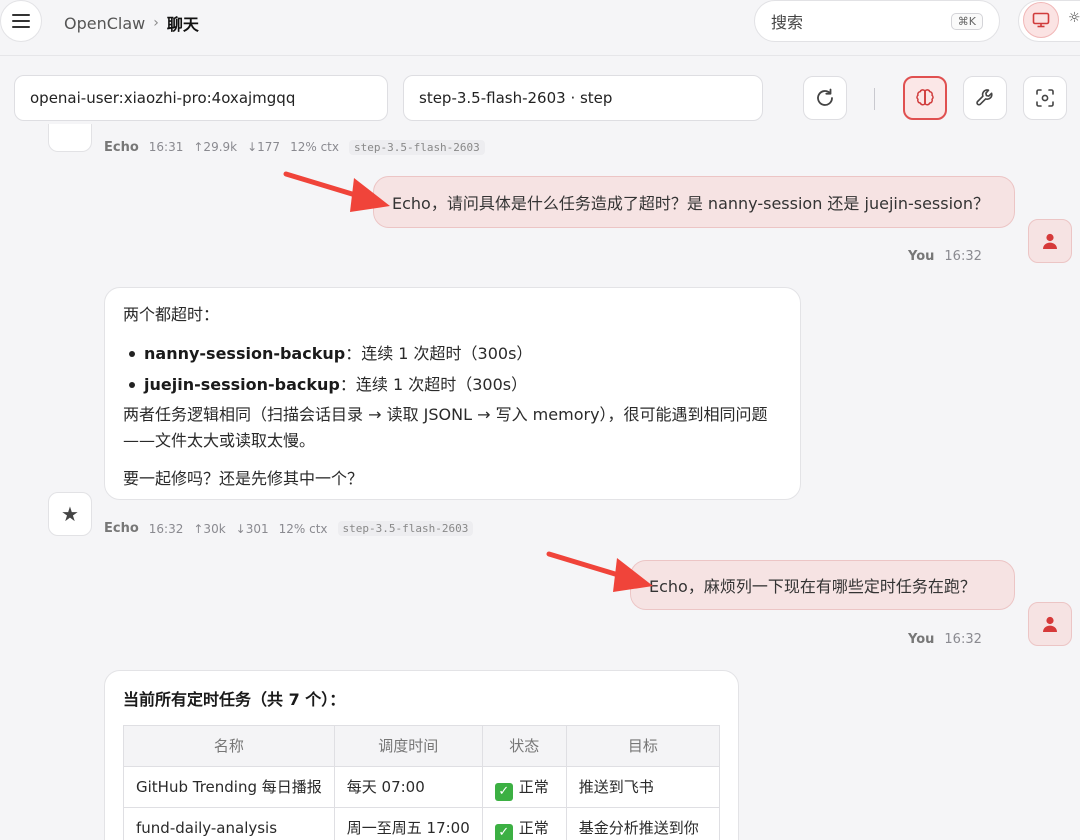  Describe the element at coordinates (524, 746) in the screenshot. I see `column-header: 状态` at that location.